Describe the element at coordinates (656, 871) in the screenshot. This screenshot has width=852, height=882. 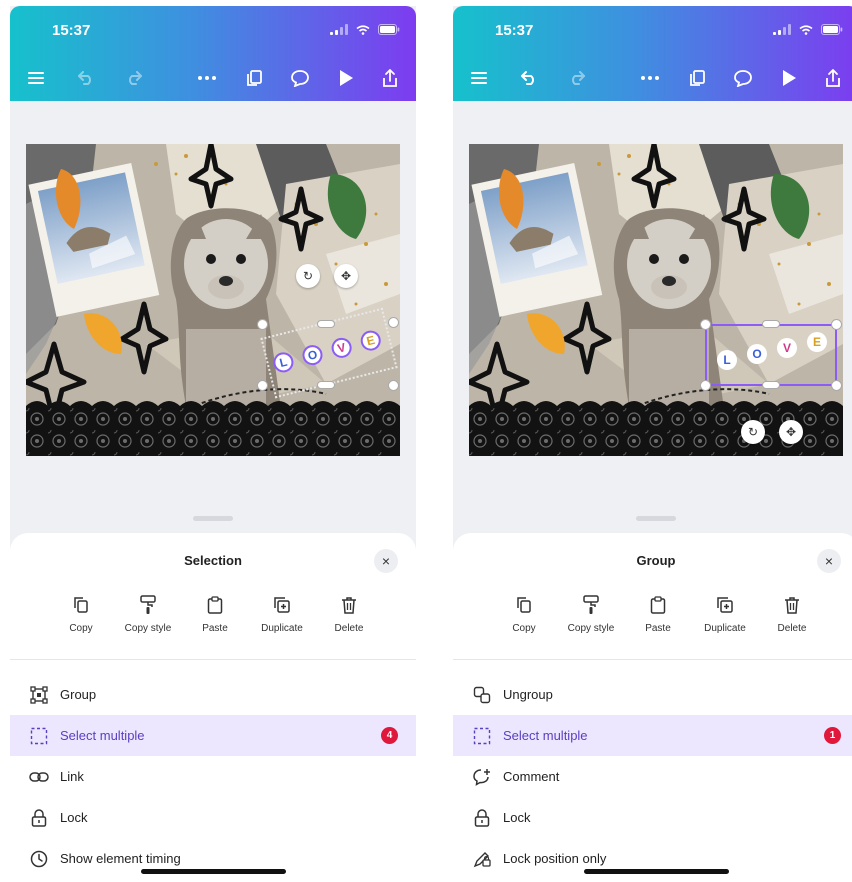
I see `home-indicator` at that location.